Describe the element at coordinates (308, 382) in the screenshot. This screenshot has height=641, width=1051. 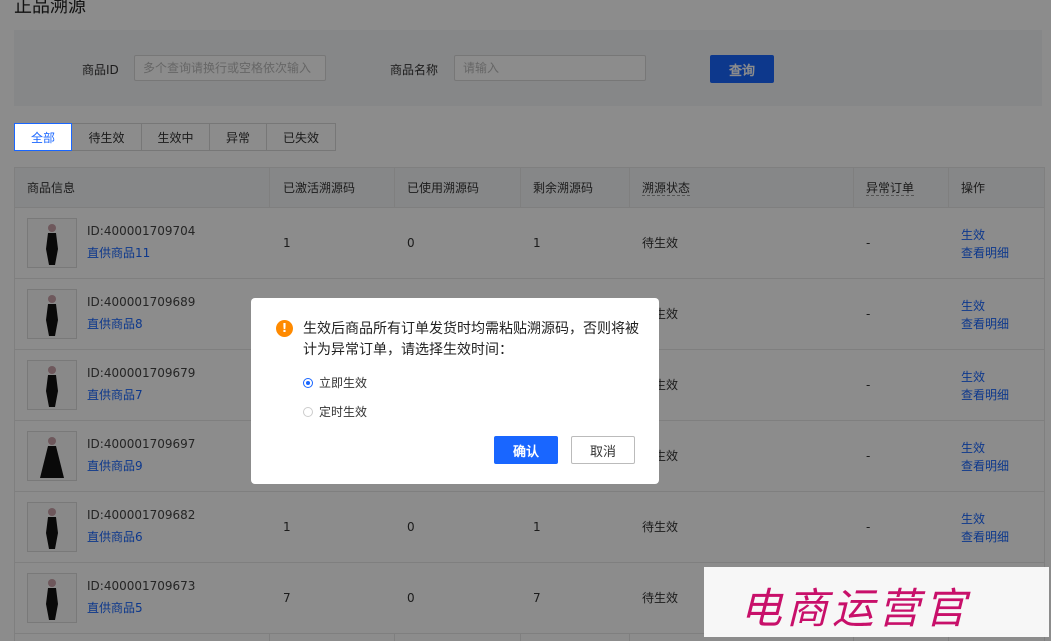
I see `radio-checked-icon` at that location.